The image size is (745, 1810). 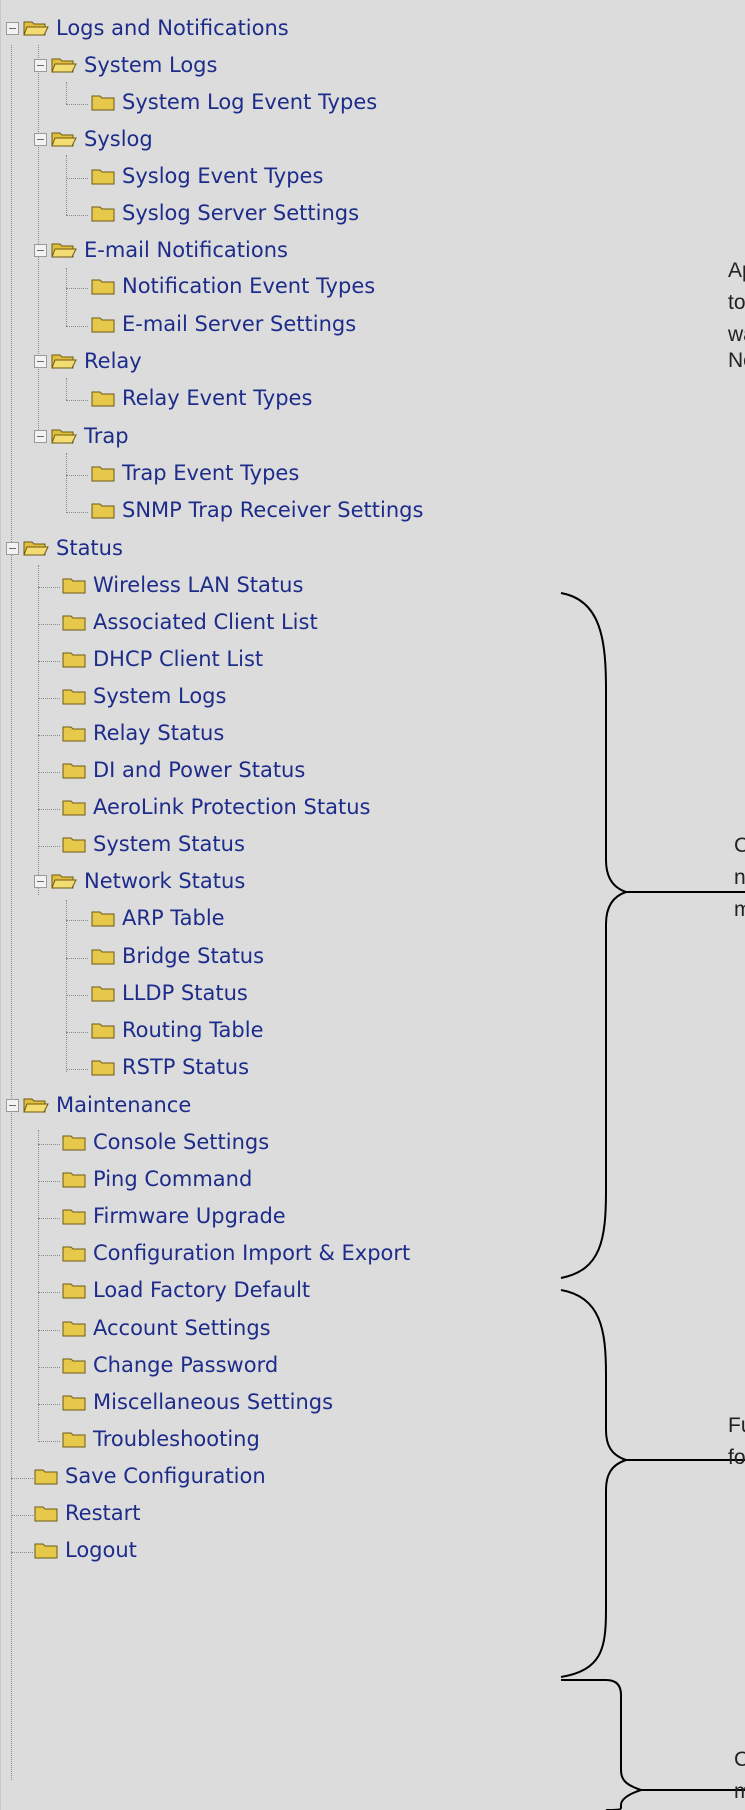 What do you see at coordinates (736, 1442) in the screenshot?
I see `side-note-4: Fu fo` at bounding box center [736, 1442].